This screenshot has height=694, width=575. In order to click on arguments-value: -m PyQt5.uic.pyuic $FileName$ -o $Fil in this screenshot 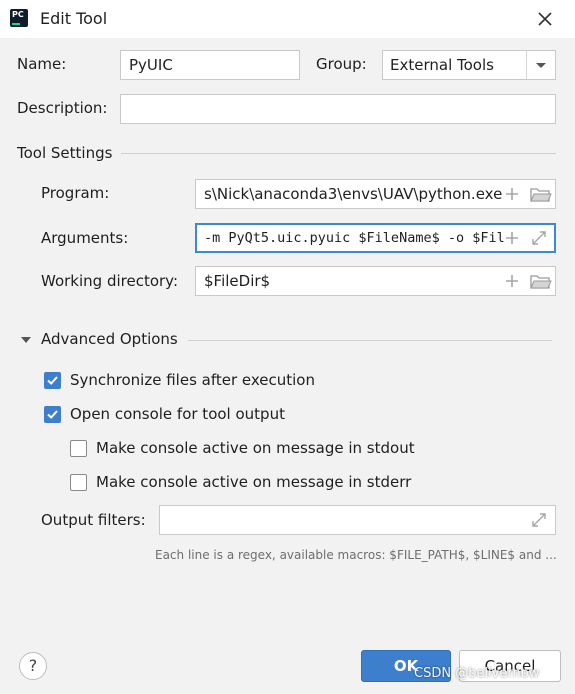, I will do `click(354, 238)`.